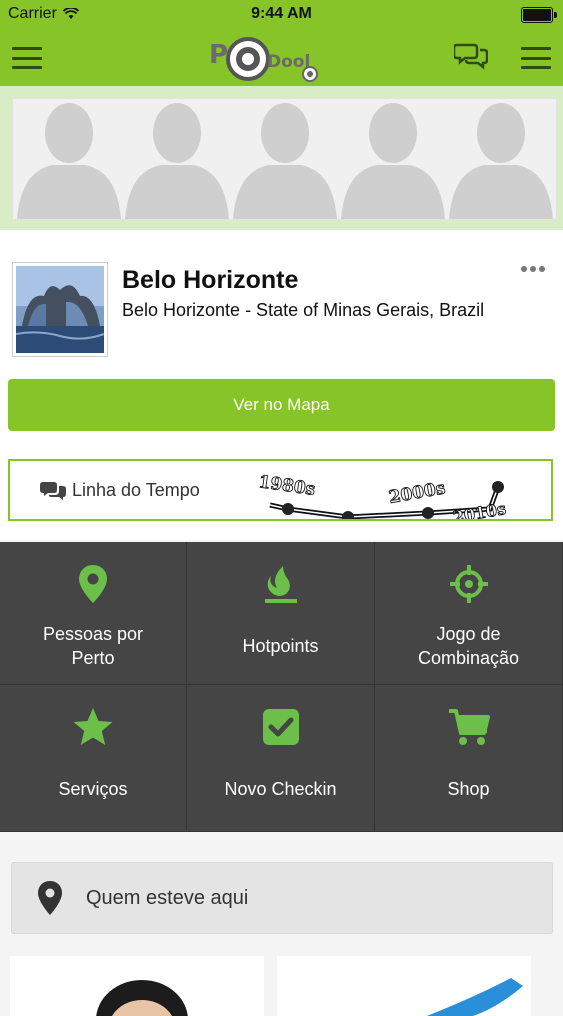 The width and height of the screenshot is (563, 1016). I want to click on timeline-year-2010s: 2010s, so click(479, 509).